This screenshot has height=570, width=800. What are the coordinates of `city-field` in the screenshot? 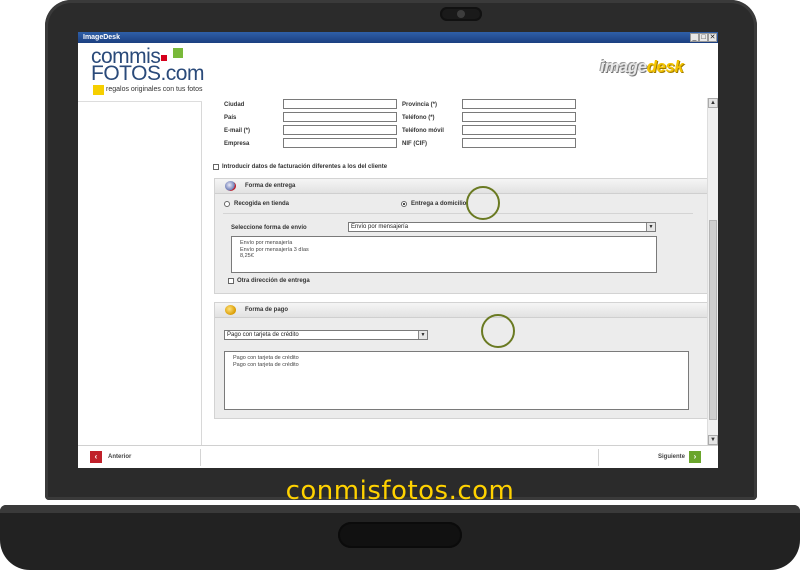 It's located at (340, 104).